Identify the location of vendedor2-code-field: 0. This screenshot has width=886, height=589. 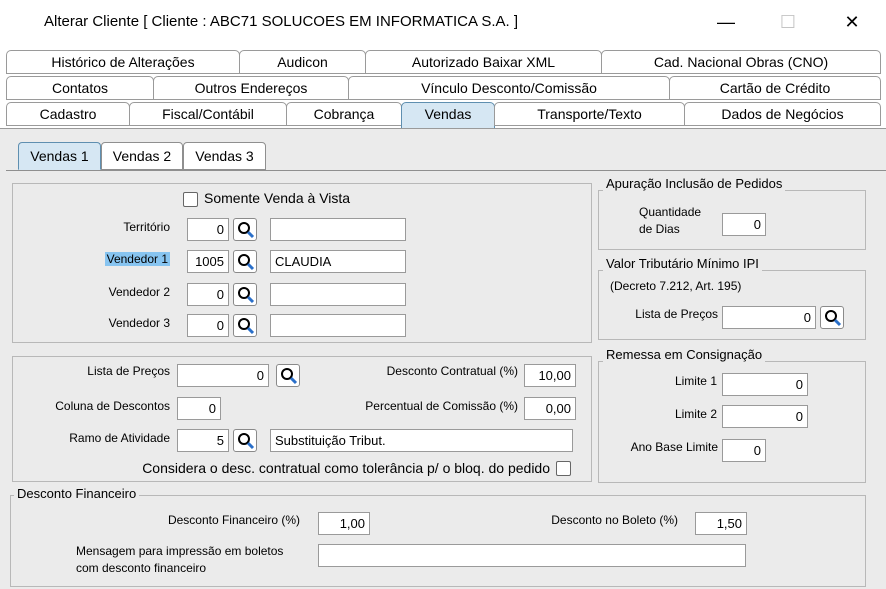
(208, 294).